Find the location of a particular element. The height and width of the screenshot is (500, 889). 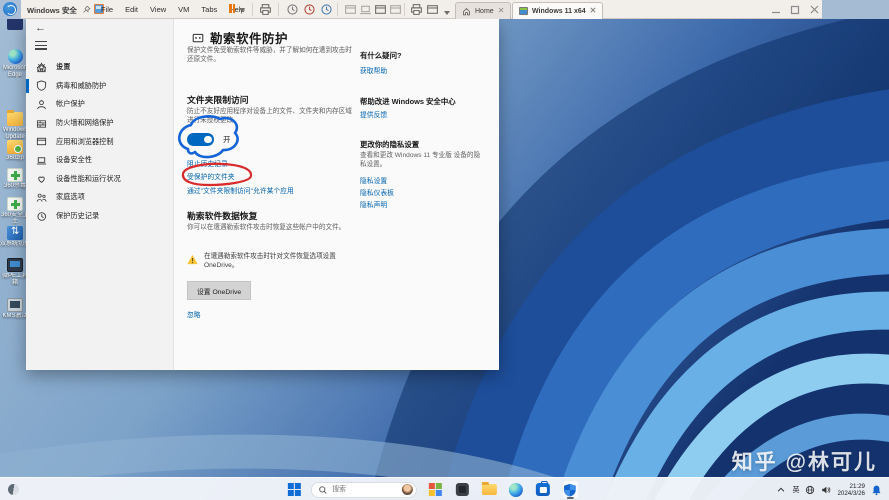

warning-triangle-icon is located at coordinates (192, 259).